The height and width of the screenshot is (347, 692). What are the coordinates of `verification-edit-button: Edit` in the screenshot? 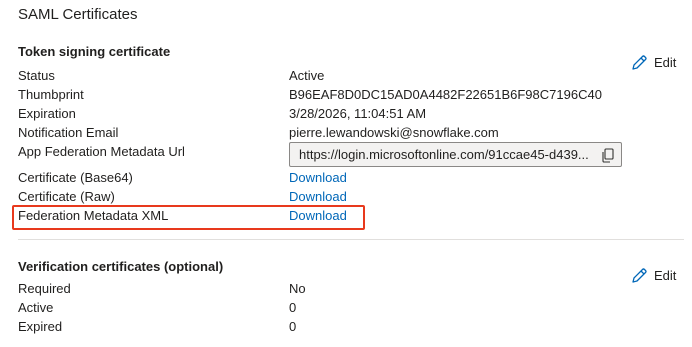 It's located at (660, 276).